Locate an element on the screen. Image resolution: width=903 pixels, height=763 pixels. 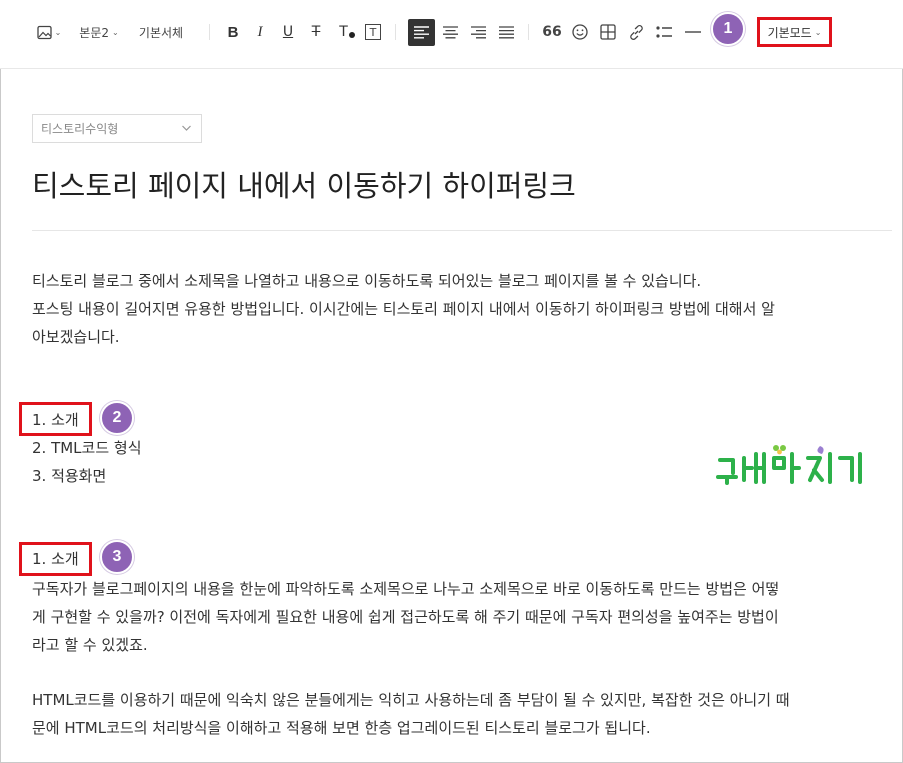
mode-dropdown: 기본모드 ⌄ is located at coordinates (794, 32).